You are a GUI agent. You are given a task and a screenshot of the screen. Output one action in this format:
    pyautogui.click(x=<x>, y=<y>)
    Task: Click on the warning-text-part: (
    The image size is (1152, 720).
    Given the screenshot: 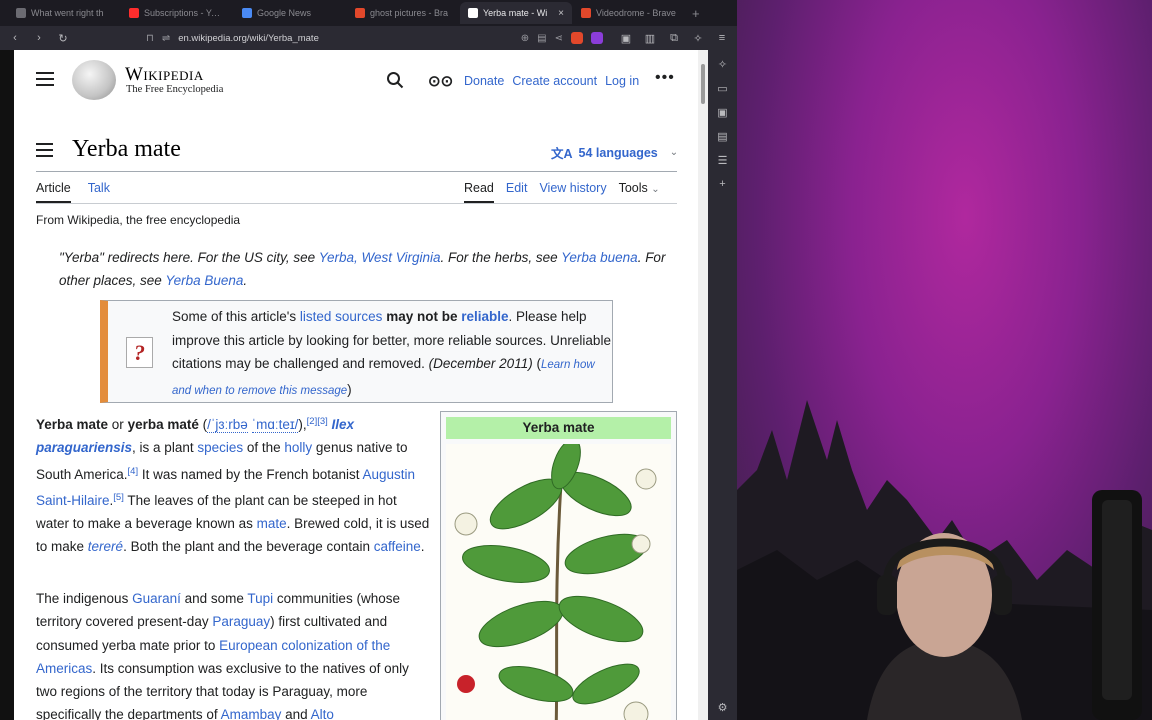 What is the action you would take?
    pyautogui.click(x=536, y=363)
    